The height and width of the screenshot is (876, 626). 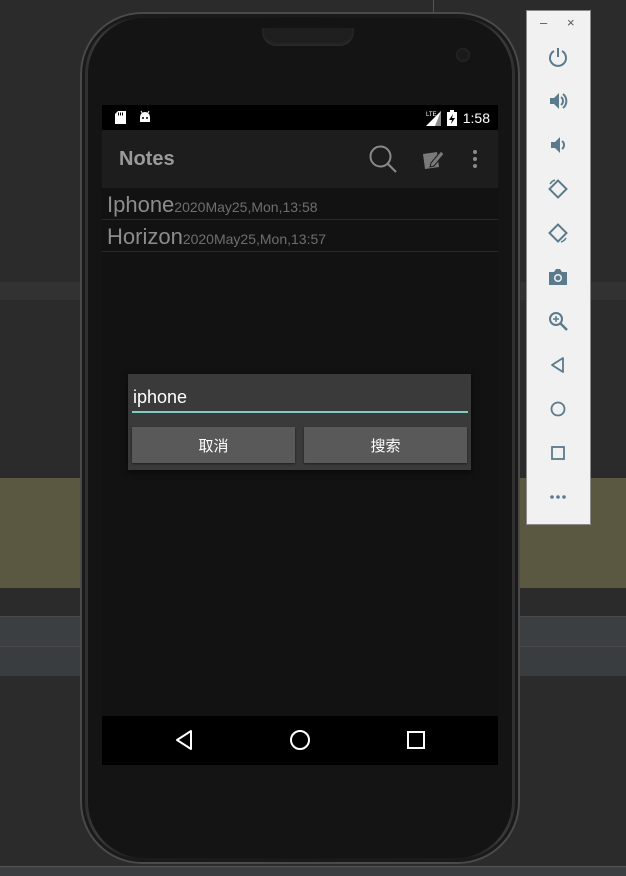 I want to click on home-icon, so click(x=558, y=409).